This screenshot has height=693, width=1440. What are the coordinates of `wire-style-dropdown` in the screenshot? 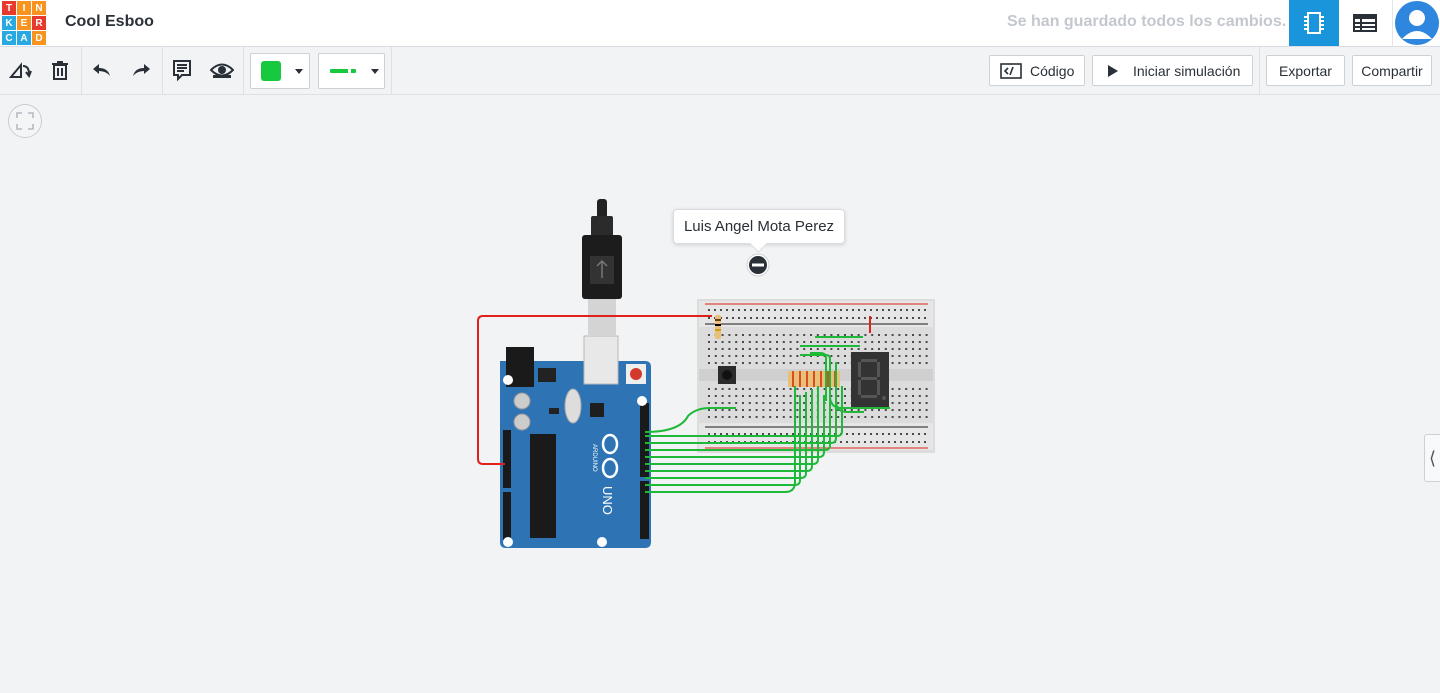 It's located at (351, 71).